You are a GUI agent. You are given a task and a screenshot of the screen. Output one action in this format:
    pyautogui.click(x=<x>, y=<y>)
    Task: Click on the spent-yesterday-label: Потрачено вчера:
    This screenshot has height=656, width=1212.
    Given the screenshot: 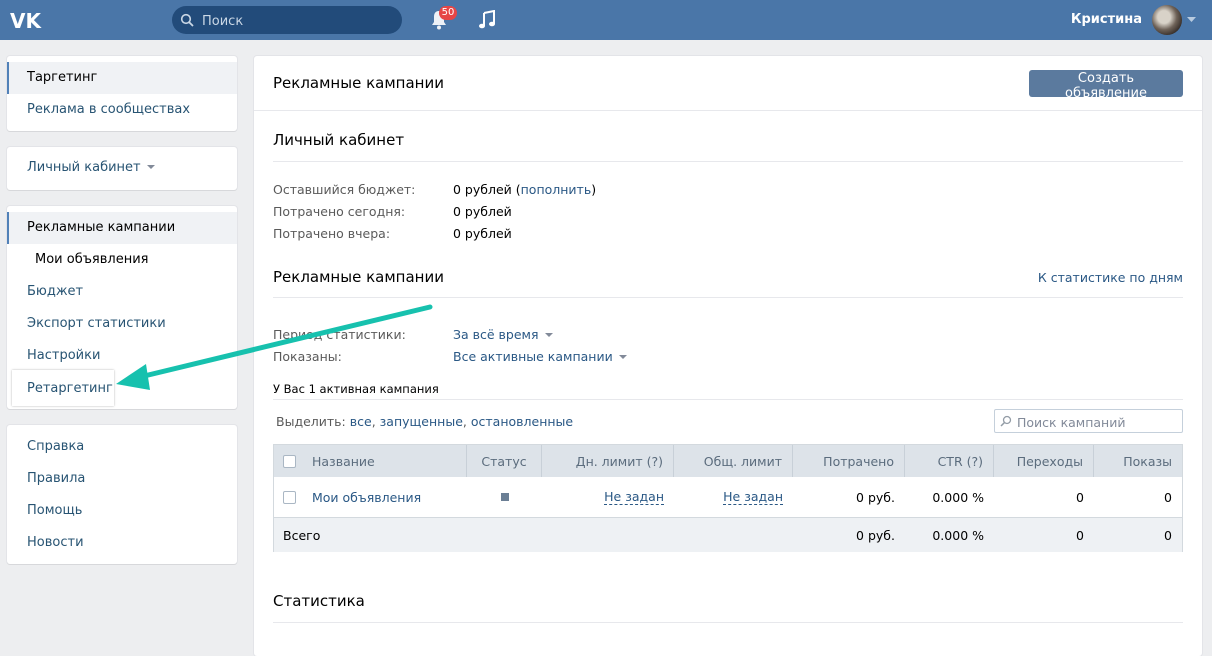 What is the action you would take?
    pyautogui.click(x=332, y=233)
    